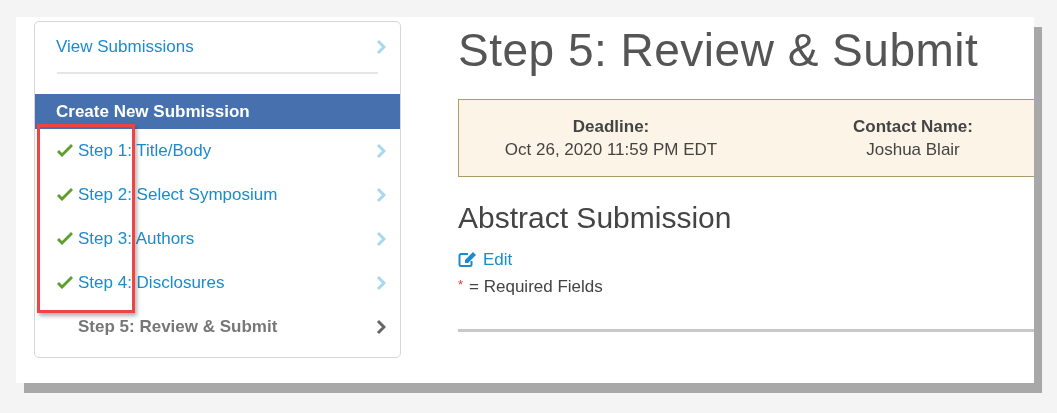 Image resolution: width=1057 pixels, height=413 pixels. Describe the element at coordinates (913, 150) in the screenshot. I see `info-value: Joshua Blair` at that location.